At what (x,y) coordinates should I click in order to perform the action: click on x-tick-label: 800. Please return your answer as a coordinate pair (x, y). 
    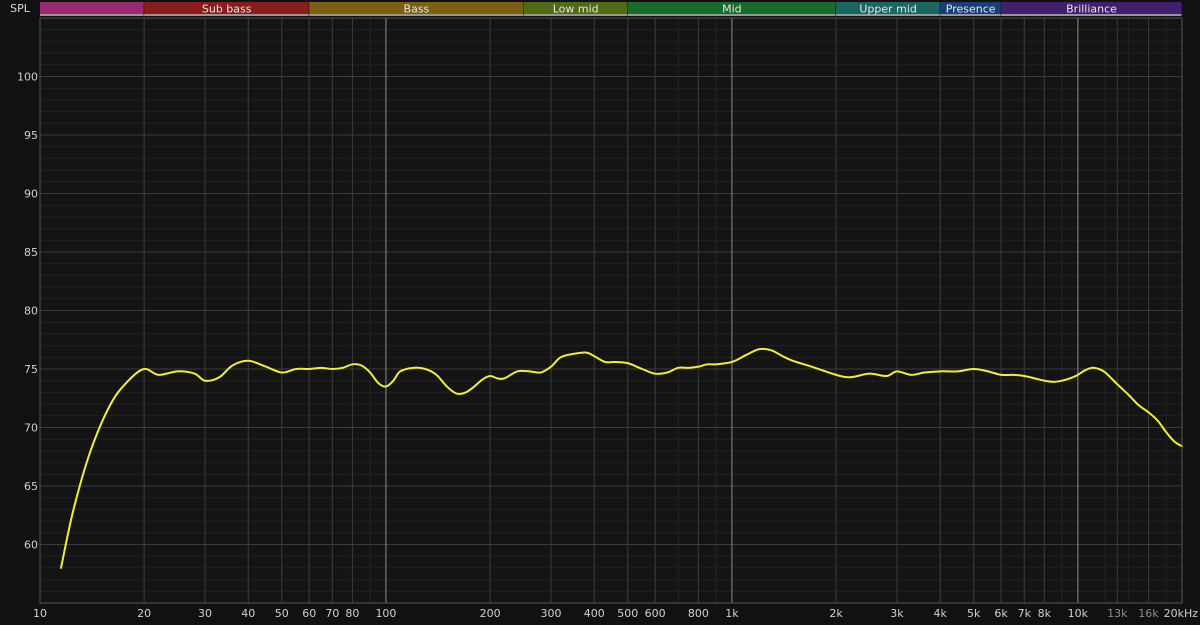
    Looking at the image, I should click on (698, 613).